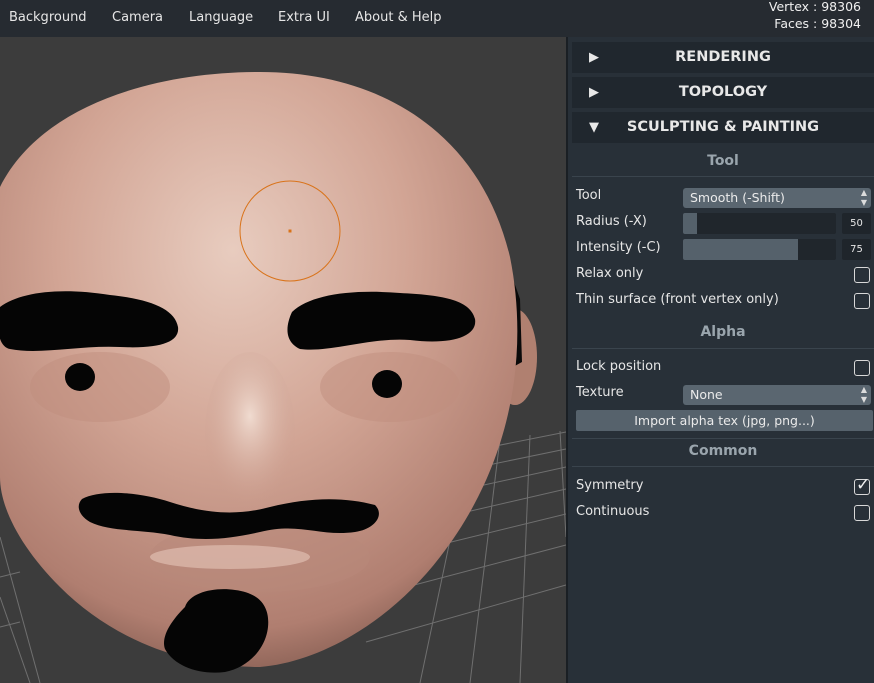 The height and width of the screenshot is (683, 874). Describe the element at coordinates (613, 511) in the screenshot. I see `continuous-label: Continuous` at that location.